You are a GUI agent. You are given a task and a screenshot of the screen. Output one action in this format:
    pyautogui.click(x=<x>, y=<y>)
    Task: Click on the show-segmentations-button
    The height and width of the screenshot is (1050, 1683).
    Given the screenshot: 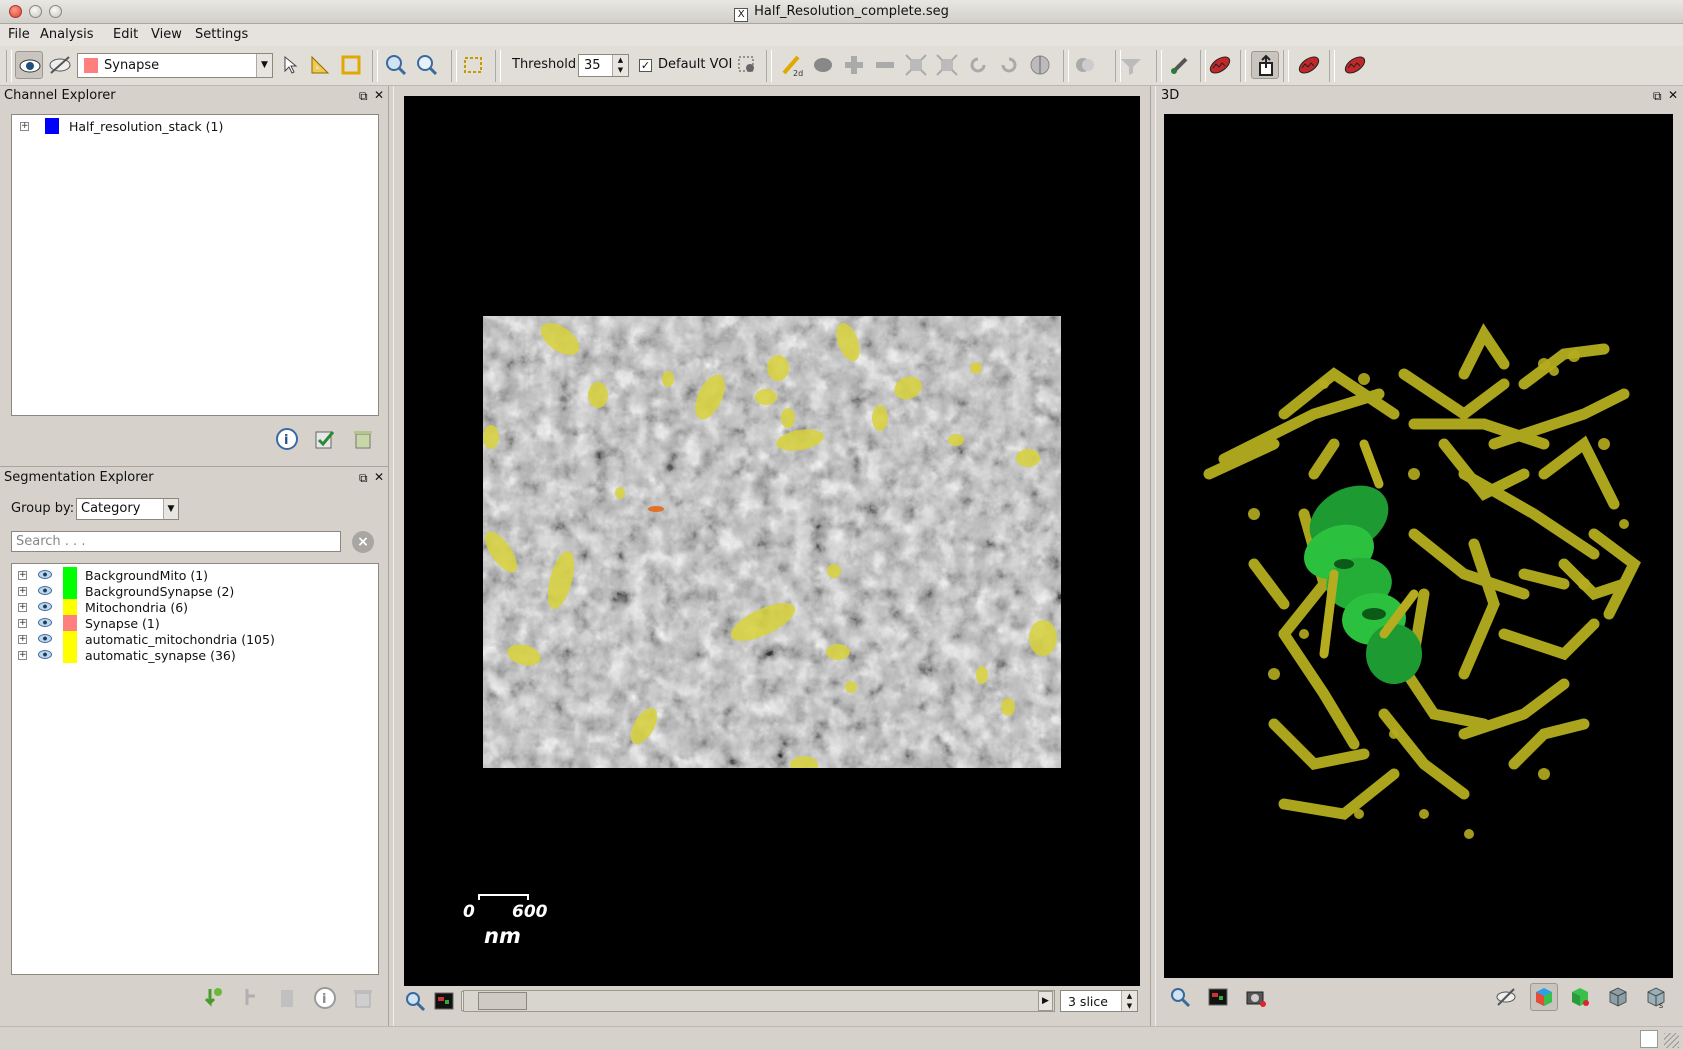 What is the action you would take?
    pyautogui.click(x=29, y=65)
    